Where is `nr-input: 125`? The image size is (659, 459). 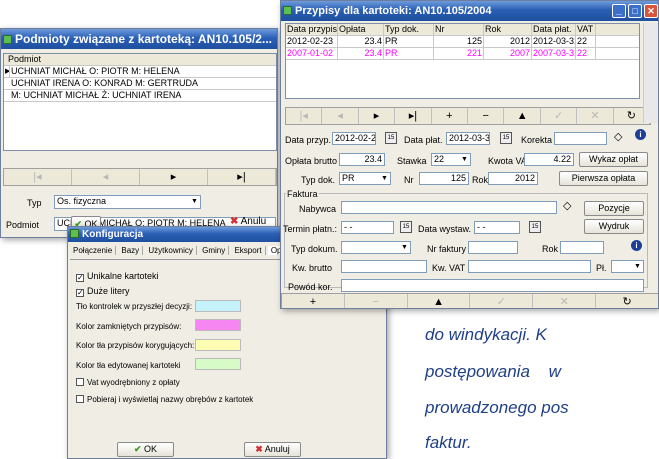 nr-input: 125 is located at coordinates (444, 178).